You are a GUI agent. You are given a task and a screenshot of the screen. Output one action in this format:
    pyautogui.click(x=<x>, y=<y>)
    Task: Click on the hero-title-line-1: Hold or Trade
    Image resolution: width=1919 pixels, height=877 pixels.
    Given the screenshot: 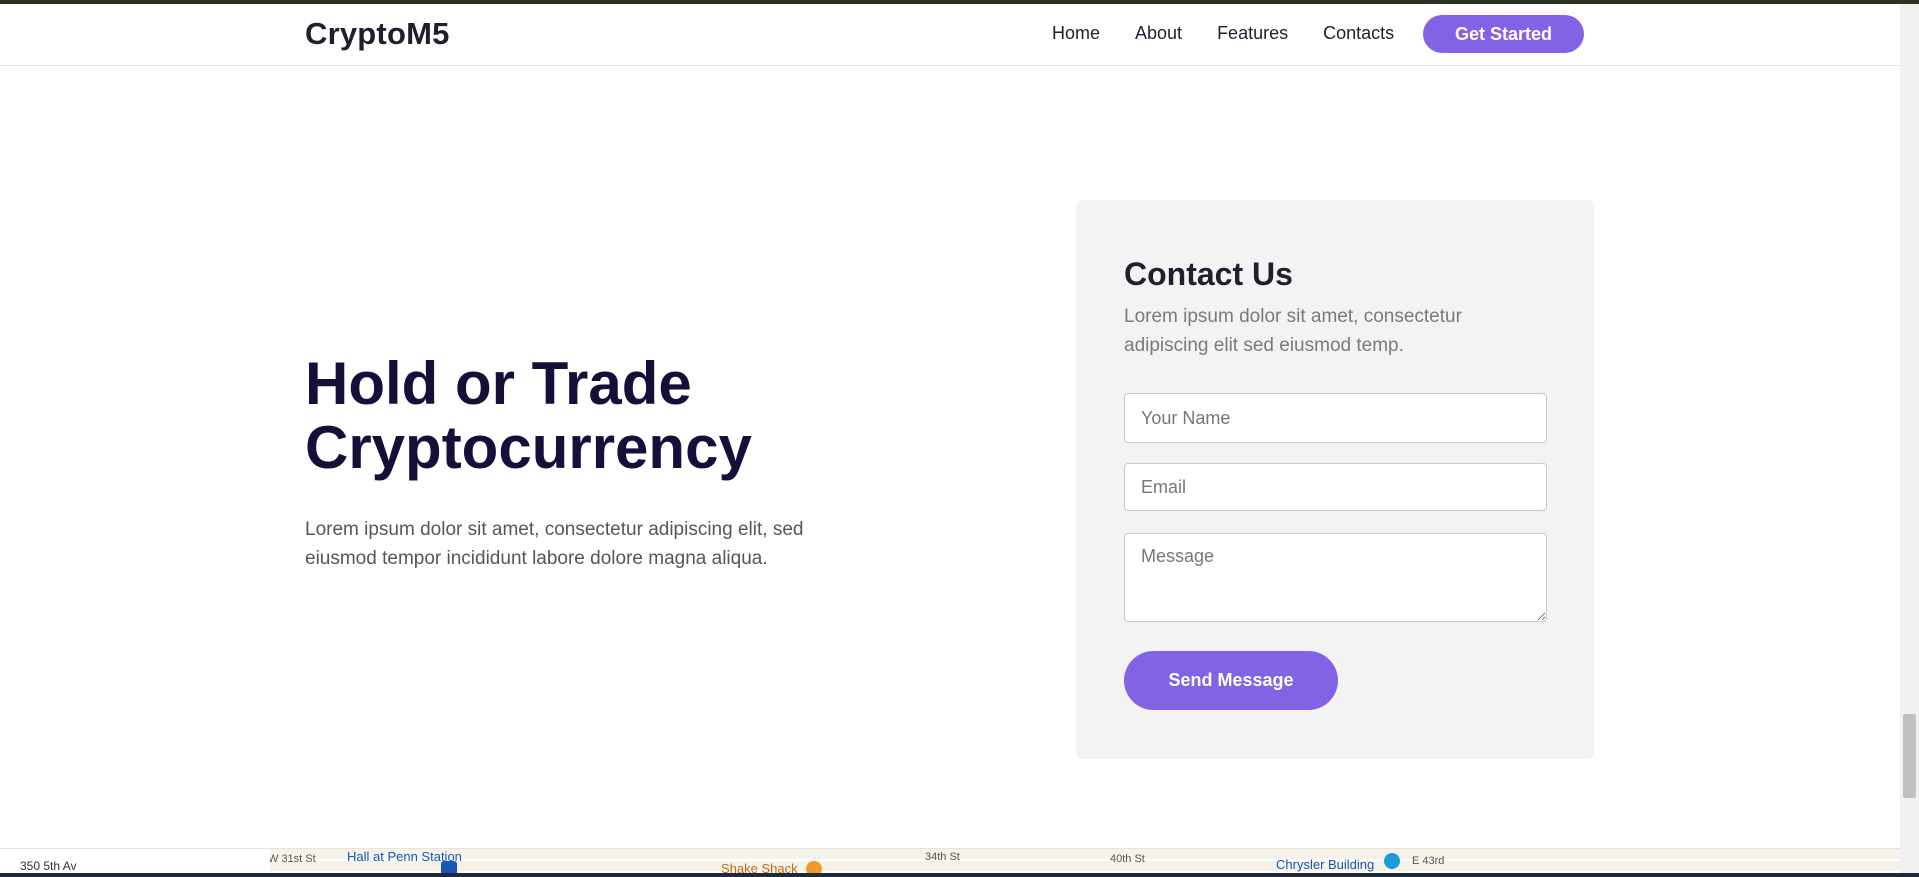 What is the action you would take?
    pyautogui.click(x=498, y=383)
    